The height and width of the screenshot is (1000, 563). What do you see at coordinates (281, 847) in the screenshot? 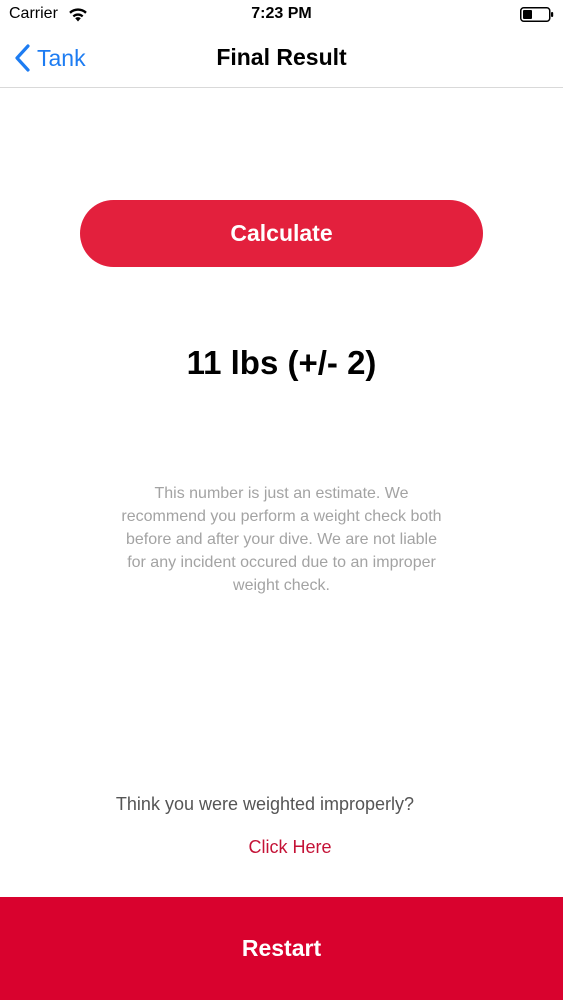
I see `click-here-link: Click Here` at bounding box center [281, 847].